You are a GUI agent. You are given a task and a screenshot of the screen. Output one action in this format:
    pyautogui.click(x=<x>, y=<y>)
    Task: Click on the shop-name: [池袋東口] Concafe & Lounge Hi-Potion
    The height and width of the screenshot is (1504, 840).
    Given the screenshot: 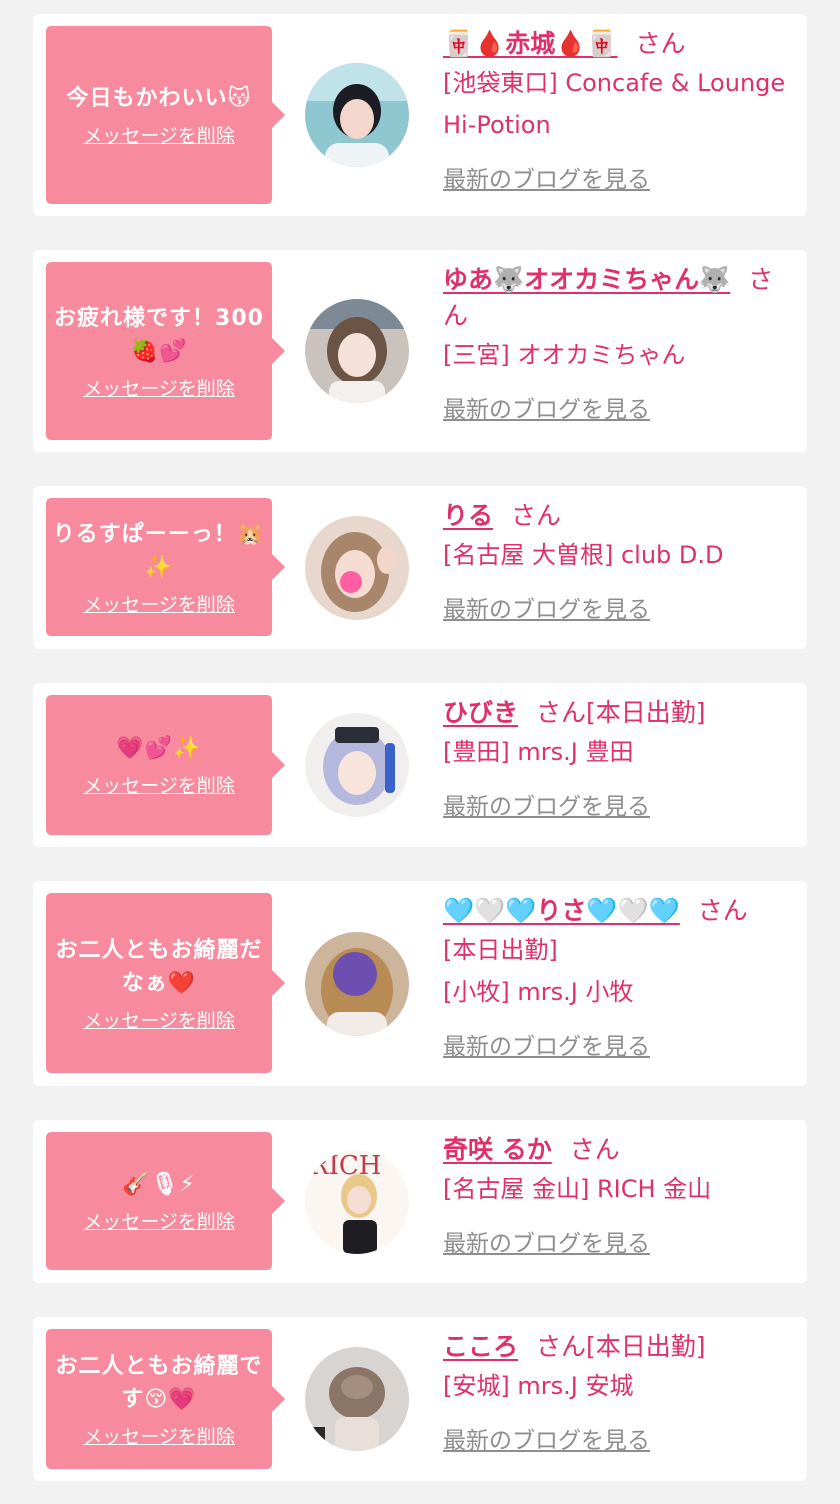 What is the action you would take?
    pyautogui.click(x=614, y=104)
    